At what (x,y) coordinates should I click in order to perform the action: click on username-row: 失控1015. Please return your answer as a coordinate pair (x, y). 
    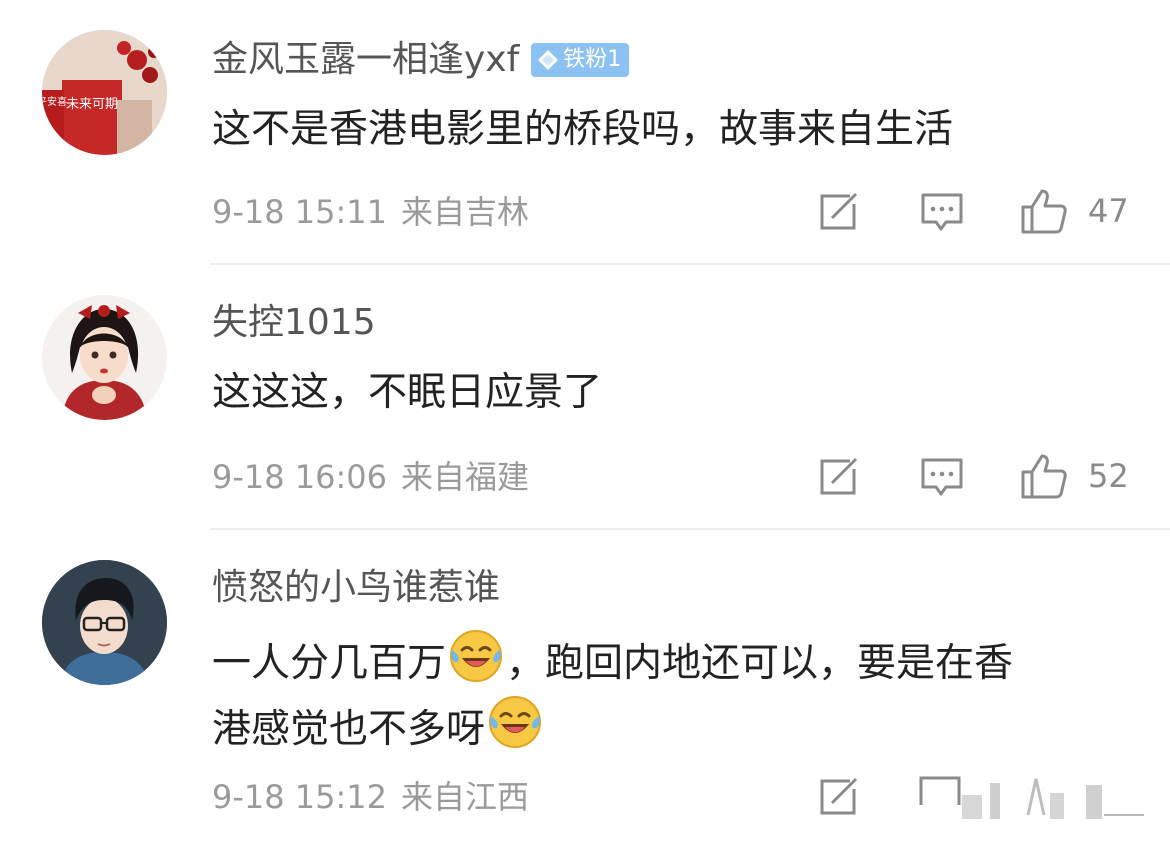
    Looking at the image, I should click on (294, 323).